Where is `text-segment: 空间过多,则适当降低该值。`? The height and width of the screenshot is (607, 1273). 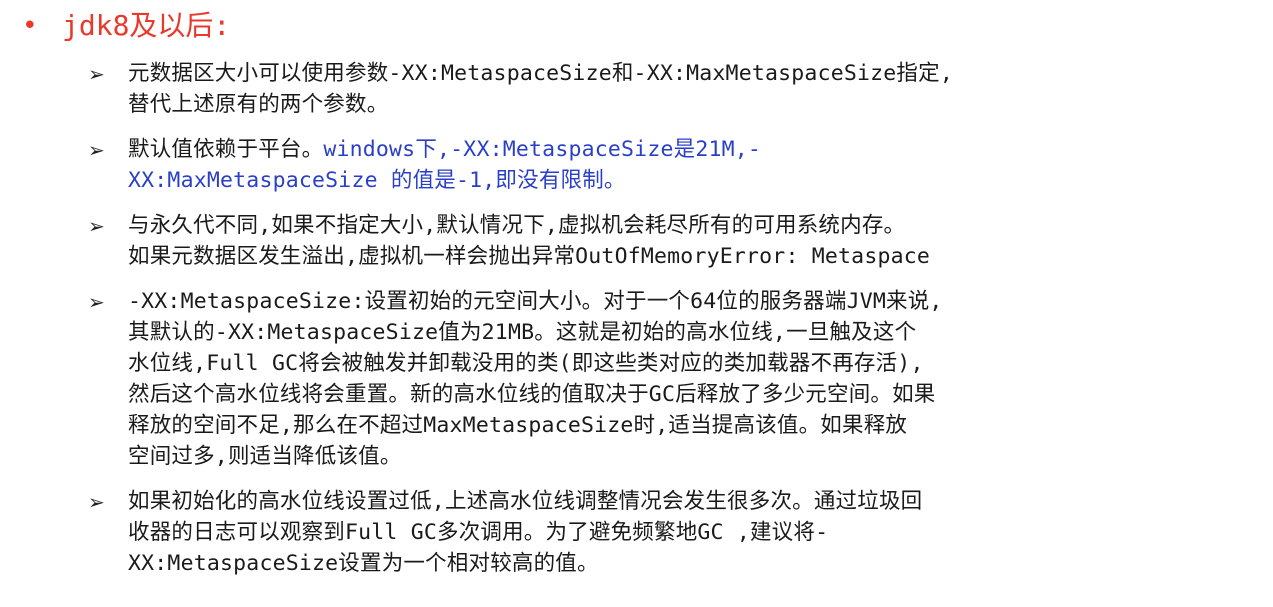 text-segment: 空间过多,则适当降低该值。 is located at coordinates (265, 456).